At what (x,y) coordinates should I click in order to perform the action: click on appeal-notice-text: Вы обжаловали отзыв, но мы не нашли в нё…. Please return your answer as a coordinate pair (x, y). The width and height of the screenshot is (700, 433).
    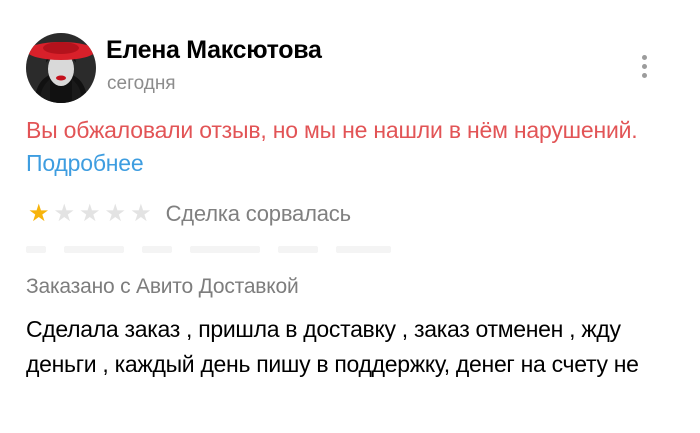
    Looking at the image, I should click on (332, 130).